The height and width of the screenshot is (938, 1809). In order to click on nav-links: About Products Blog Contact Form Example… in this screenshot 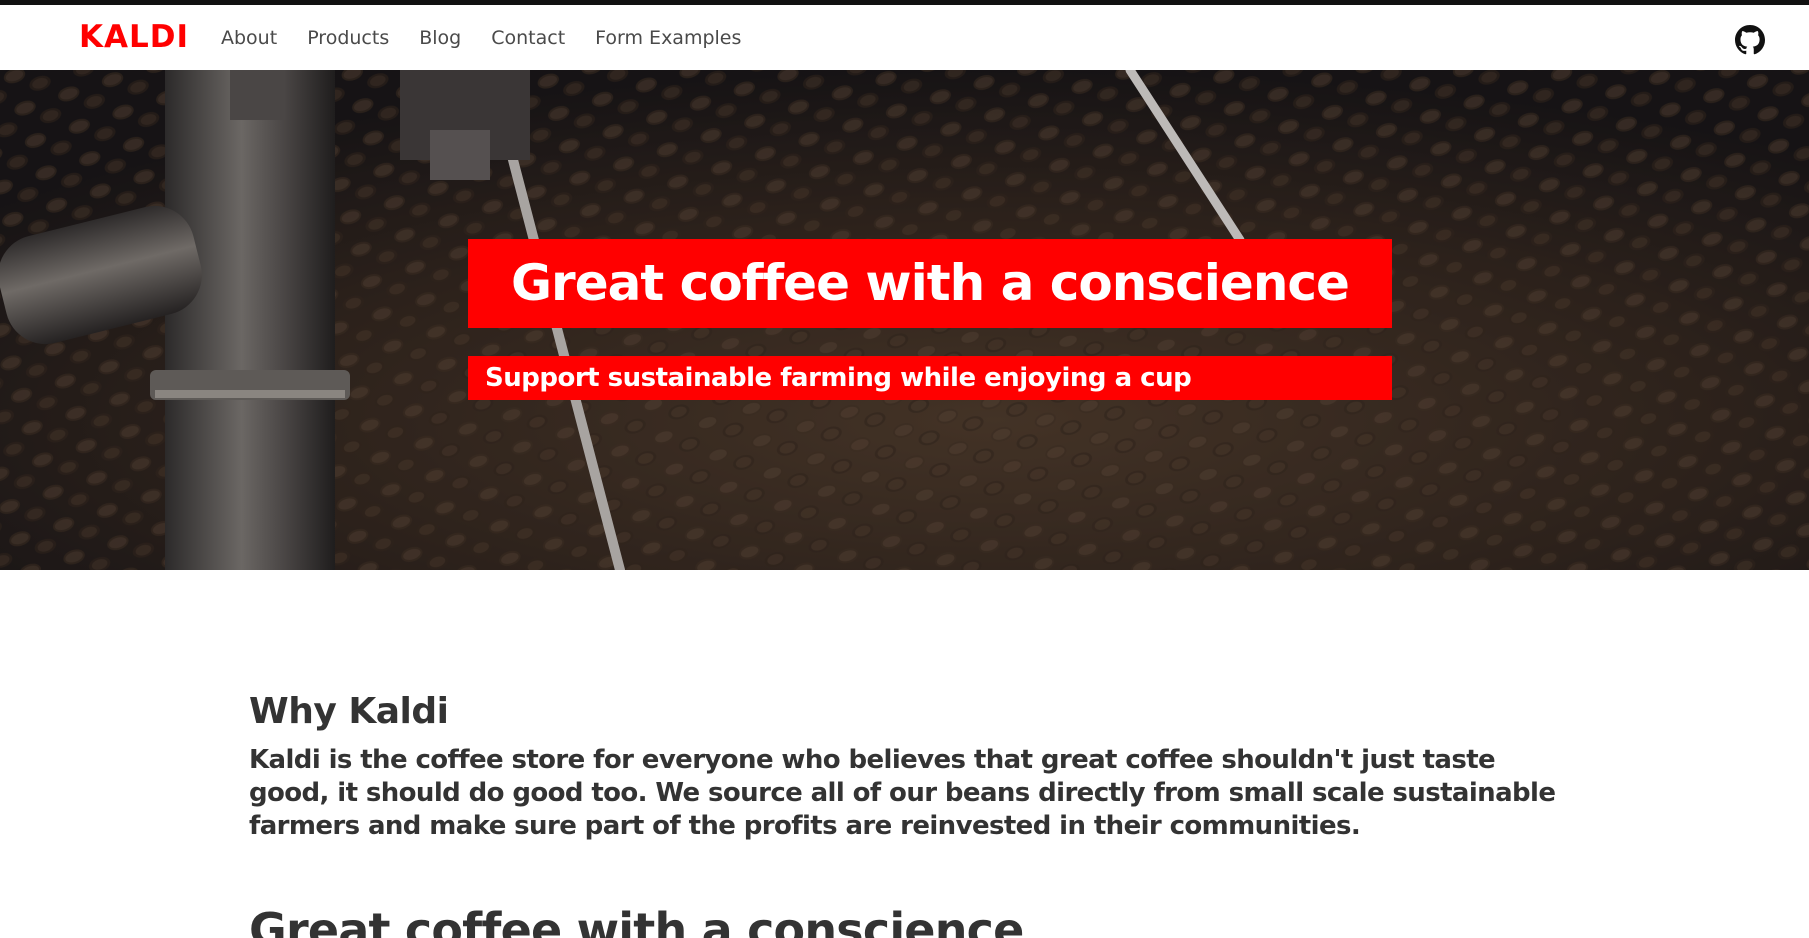, I will do `click(496, 38)`.